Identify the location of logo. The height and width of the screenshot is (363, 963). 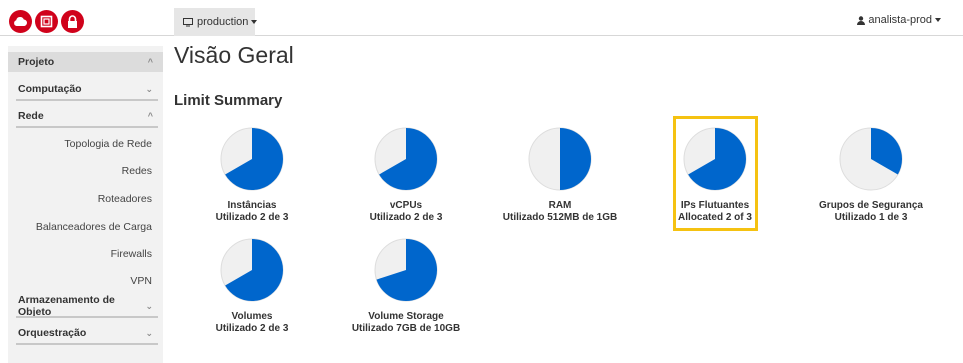
(47, 21).